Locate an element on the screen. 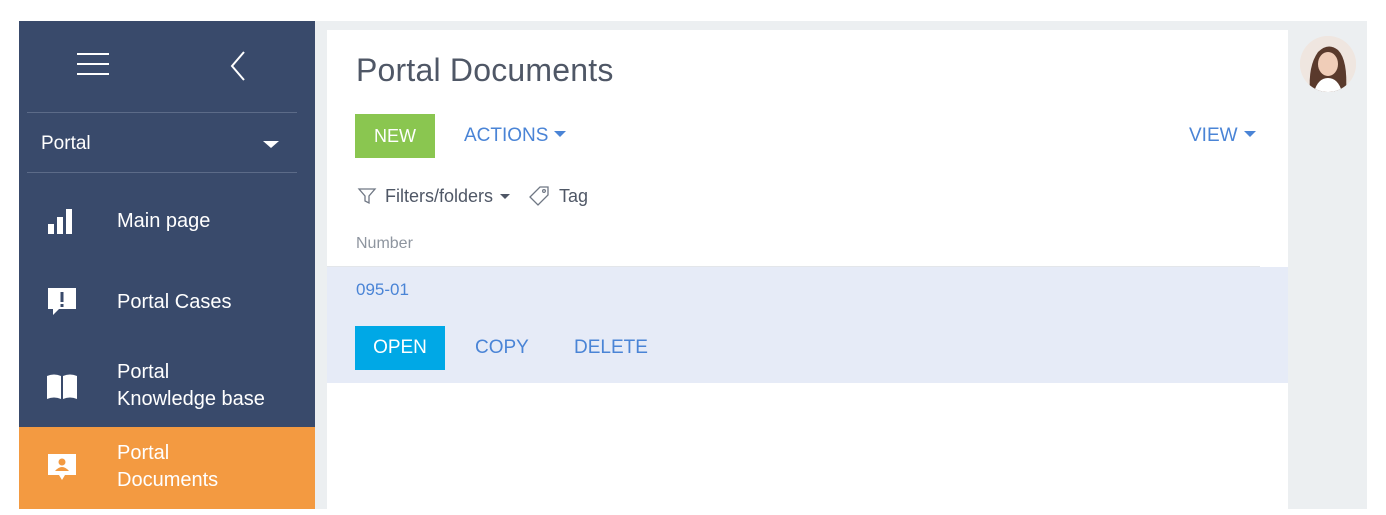 Image resolution: width=1386 pixels, height=515 pixels. book-icon is located at coordinates (62, 387).